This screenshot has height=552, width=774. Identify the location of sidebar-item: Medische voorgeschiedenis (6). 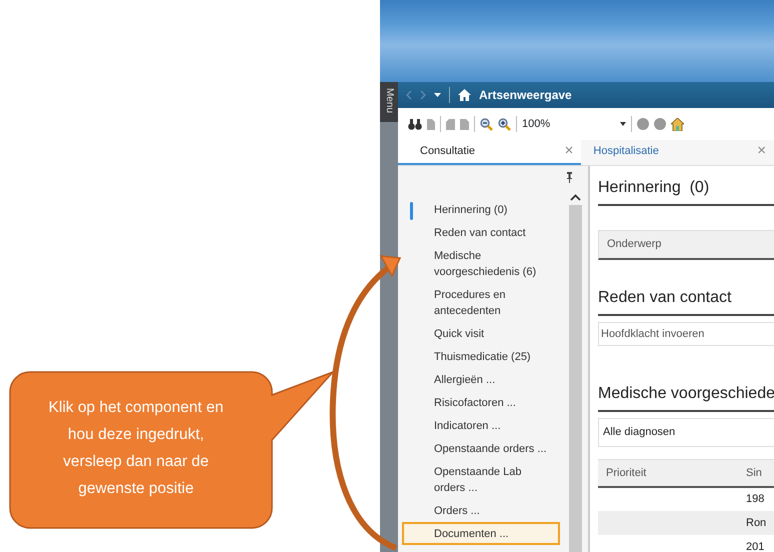
(481, 263).